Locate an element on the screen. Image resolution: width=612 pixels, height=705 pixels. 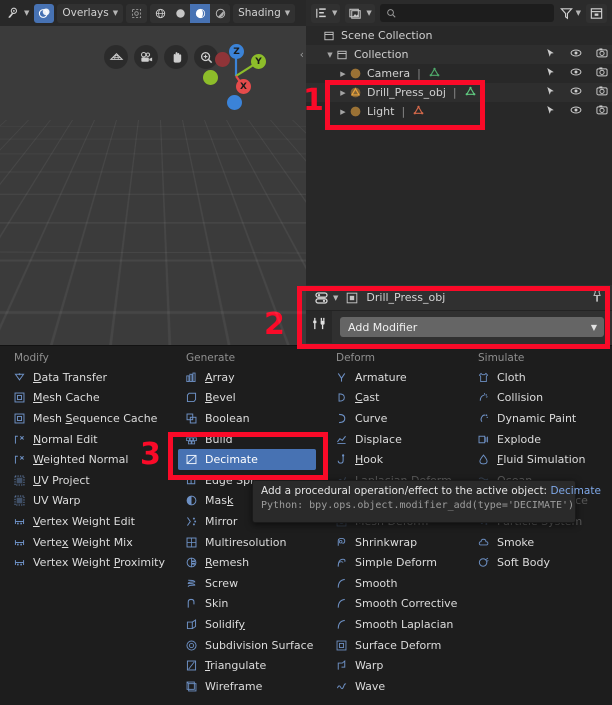
editor-type-selector: ▼ is located at coordinates (17, 13).